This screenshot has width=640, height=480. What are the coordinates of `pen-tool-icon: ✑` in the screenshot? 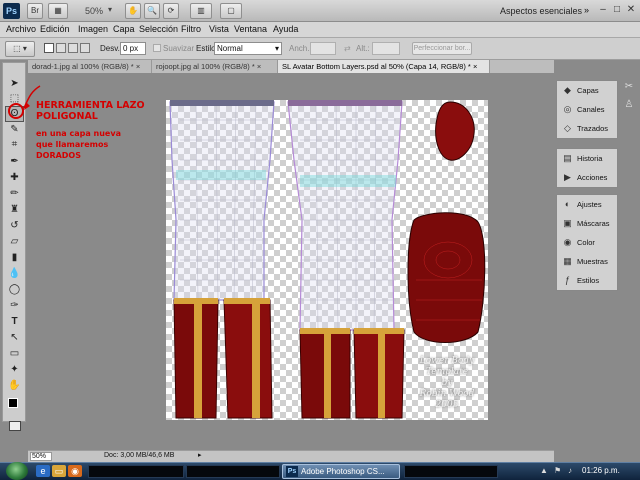 It's located at (14, 306).